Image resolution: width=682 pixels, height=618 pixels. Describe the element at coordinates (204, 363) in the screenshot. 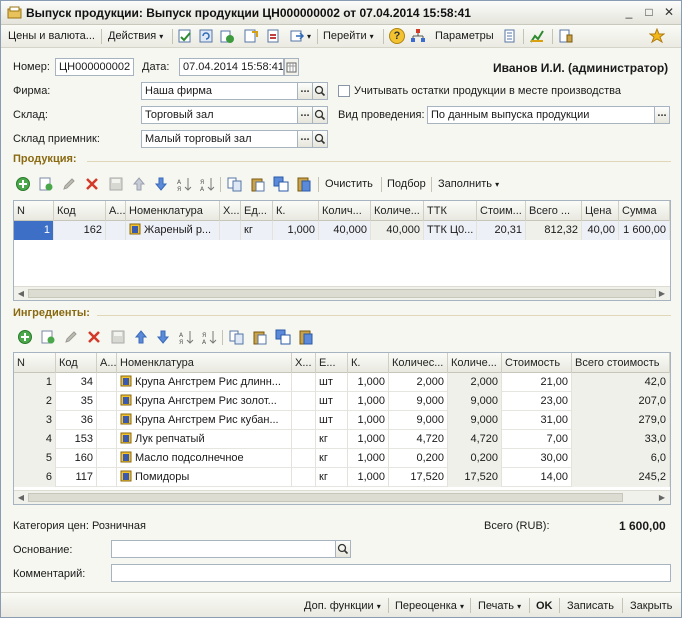

I see `ingredients-column-header: Номенклатура` at that location.